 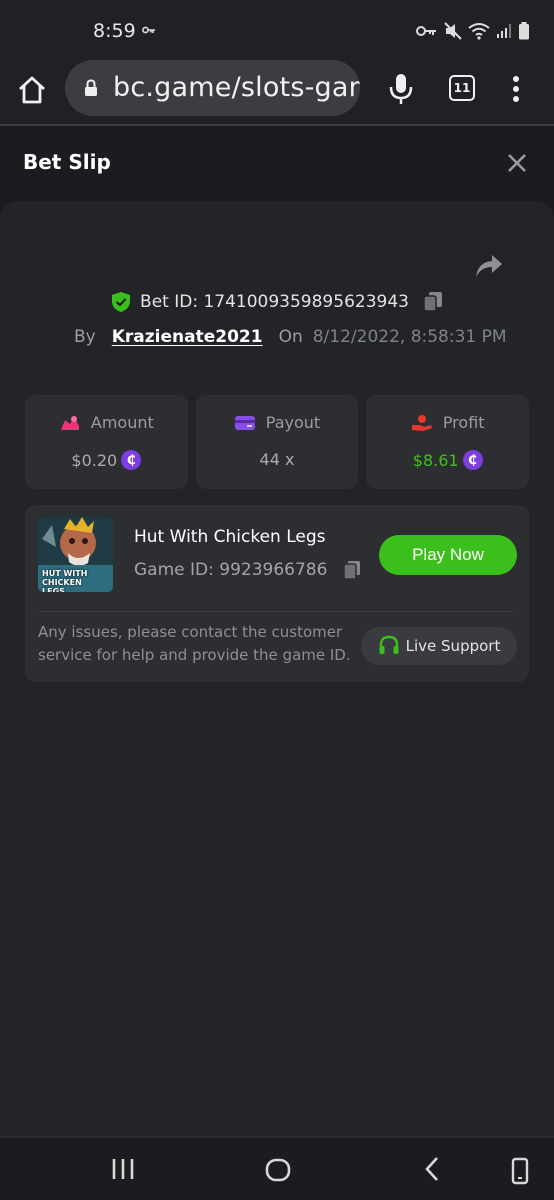 What do you see at coordinates (230, 537) in the screenshot?
I see `game-name: Hut With Chicken Legs` at bounding box center [230, 537].